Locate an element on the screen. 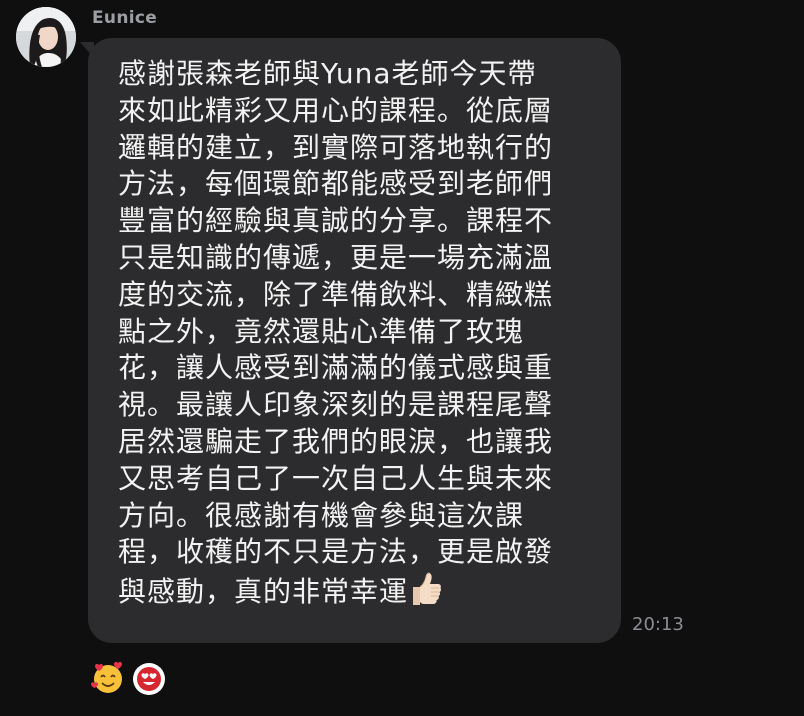 Image resolution: width=804 pixels, height=716 pixels. message-line: 點之外，竟然還貼心準備了玫瑰 is located at coordinates (321, 331).